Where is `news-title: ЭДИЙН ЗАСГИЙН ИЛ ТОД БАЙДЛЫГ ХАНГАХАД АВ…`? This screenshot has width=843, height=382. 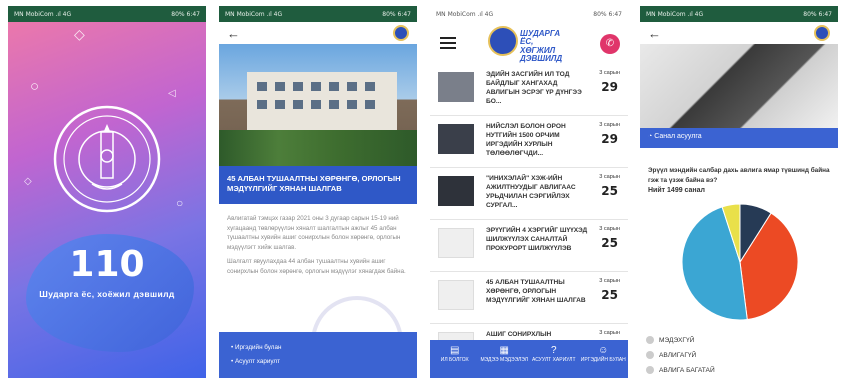 news-title: ЭДИЙН ЗАСГИЙН ИЛ ТОД БАЙДЛЫГ ХАНГАХАД АВ… is located at coordinates (534, 88).